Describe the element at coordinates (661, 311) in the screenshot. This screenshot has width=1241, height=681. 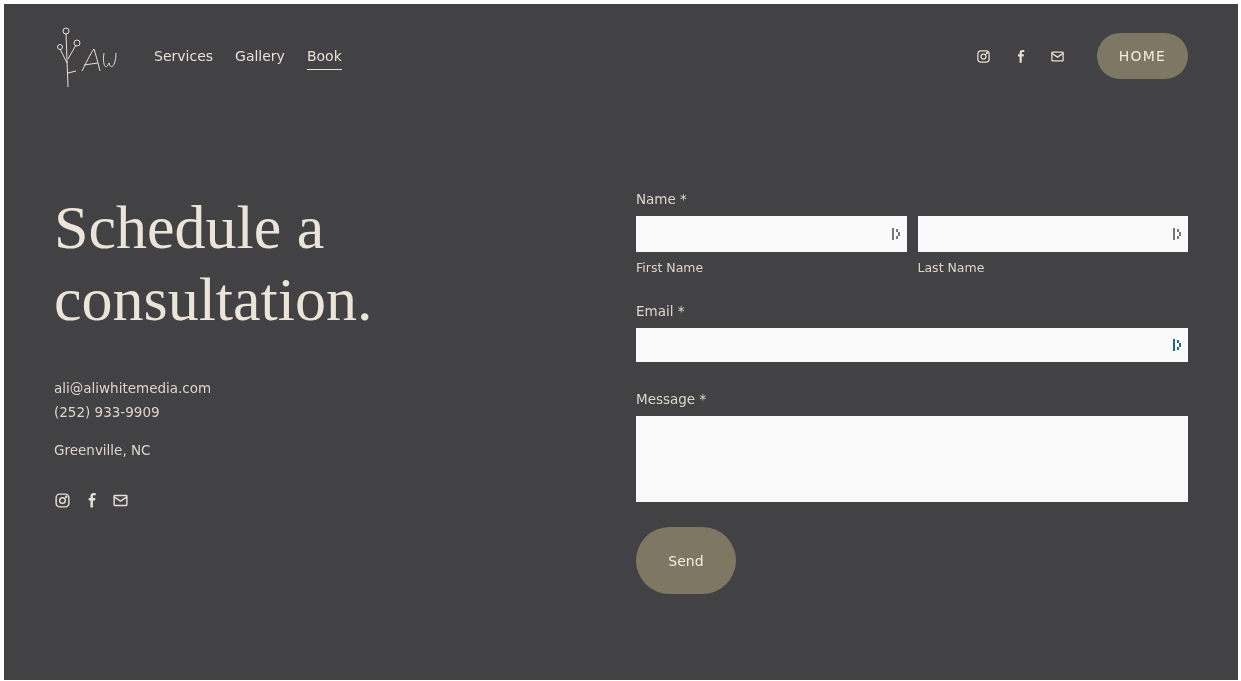
I see `field-label: Email *` at that location.